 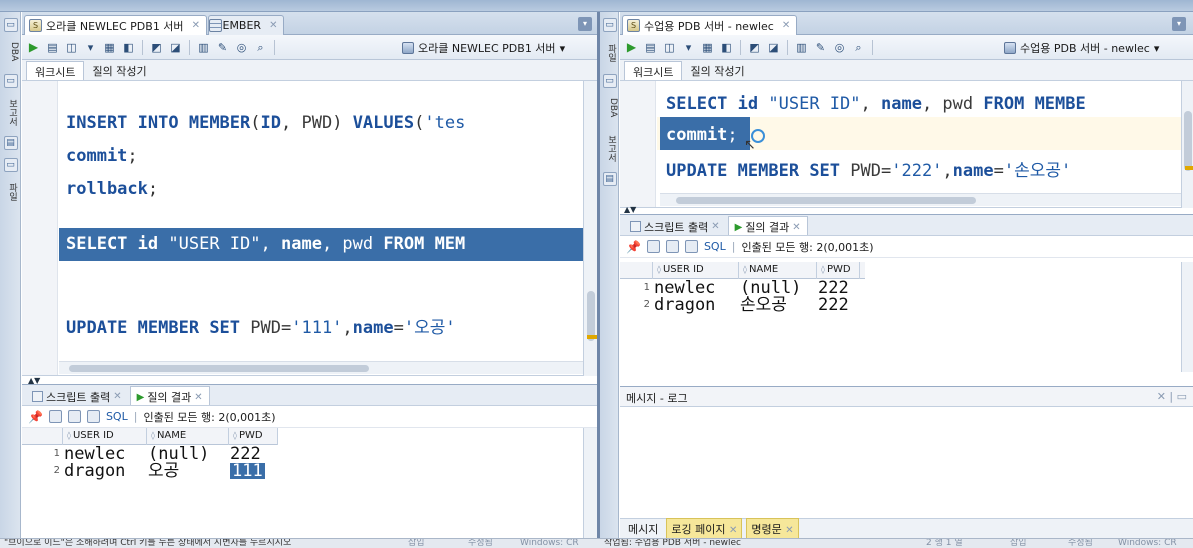 I want to click on code-line-select: SELECT id "USER ID", name, pwd FROM MEM, so click(x=265, y=244).